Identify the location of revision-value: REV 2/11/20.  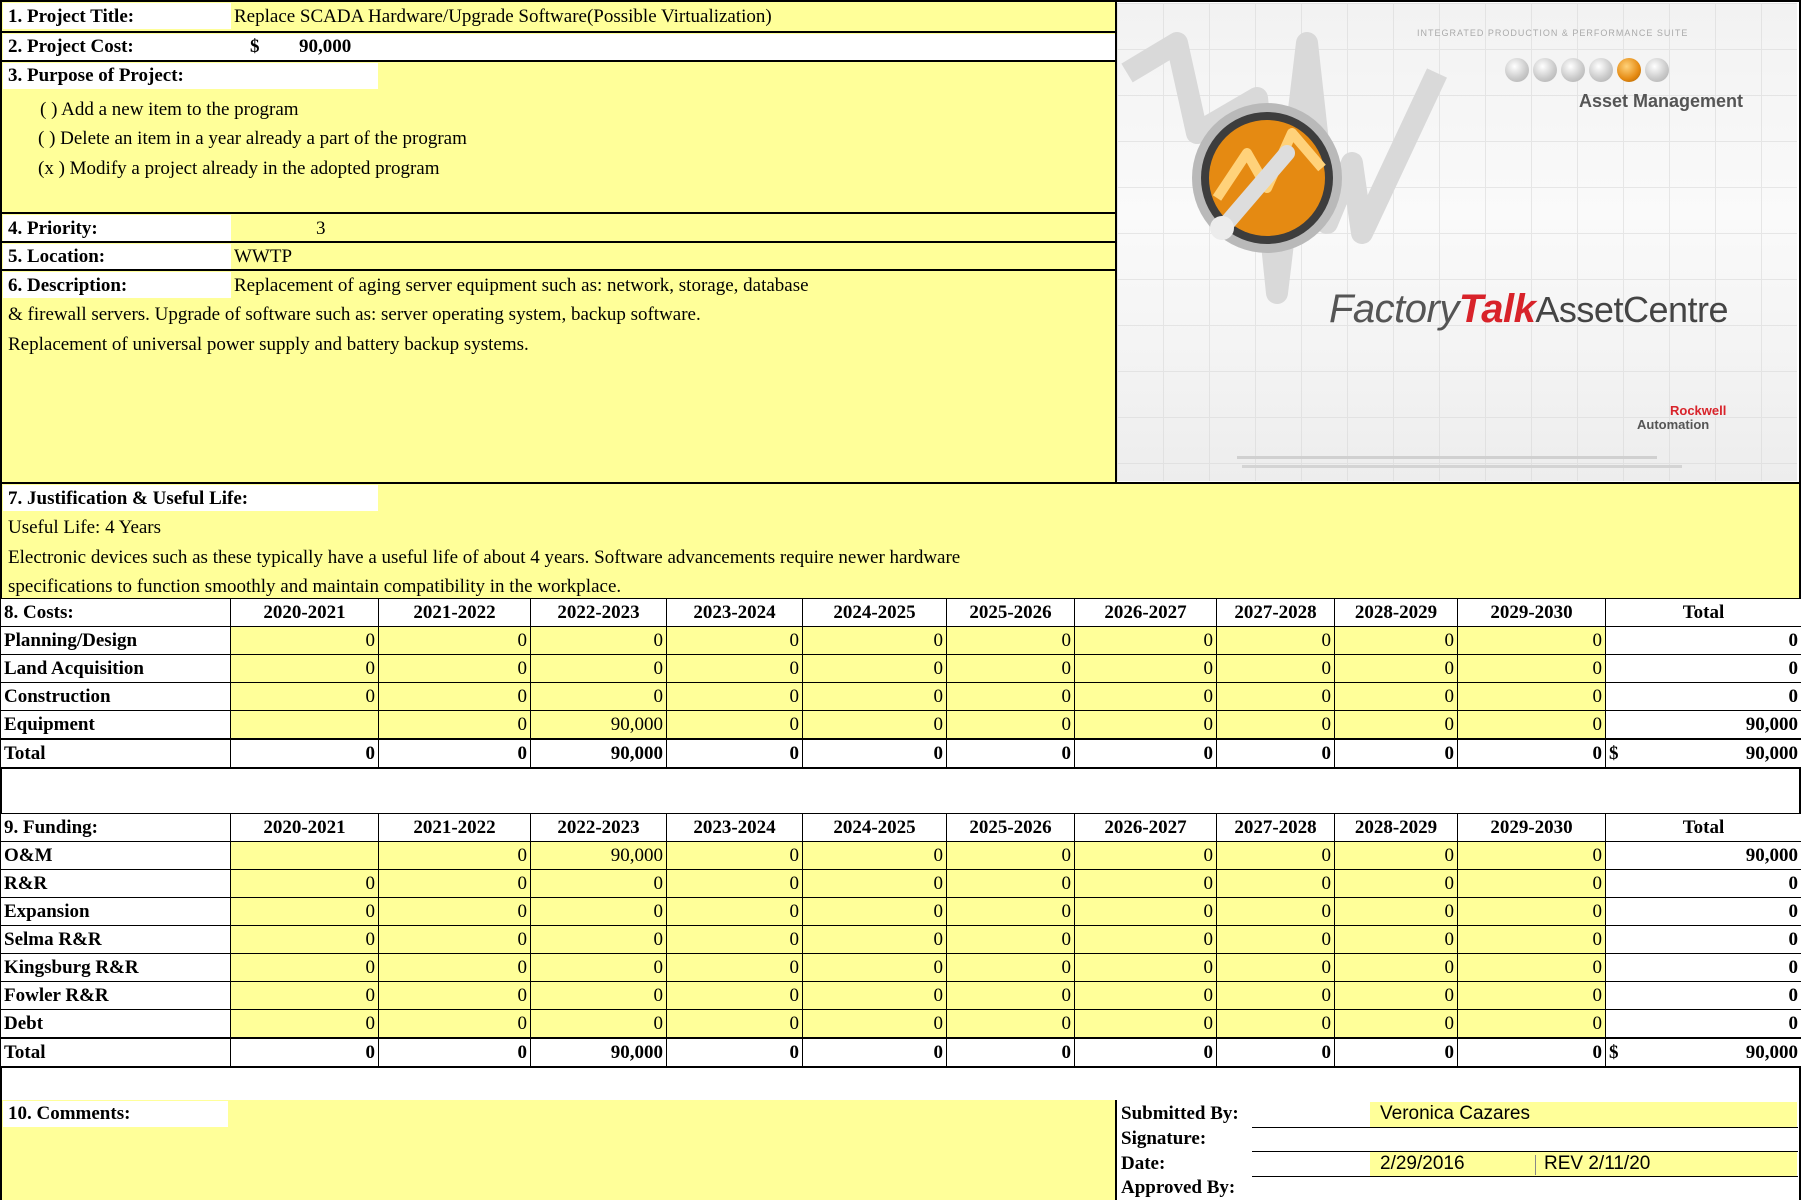
(1597, 1164).